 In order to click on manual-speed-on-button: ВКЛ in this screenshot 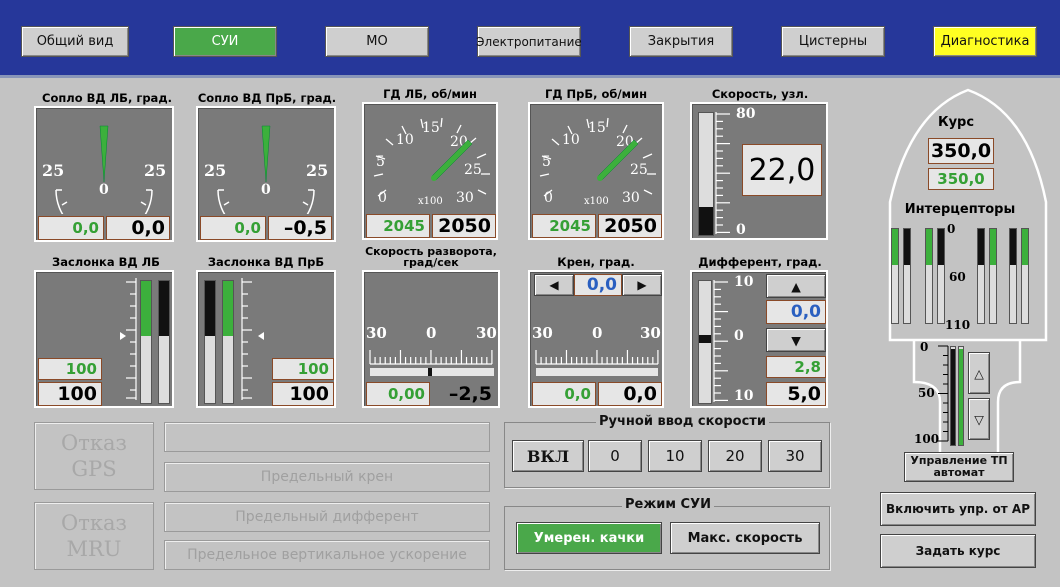, I will do `click(548, 456)`.